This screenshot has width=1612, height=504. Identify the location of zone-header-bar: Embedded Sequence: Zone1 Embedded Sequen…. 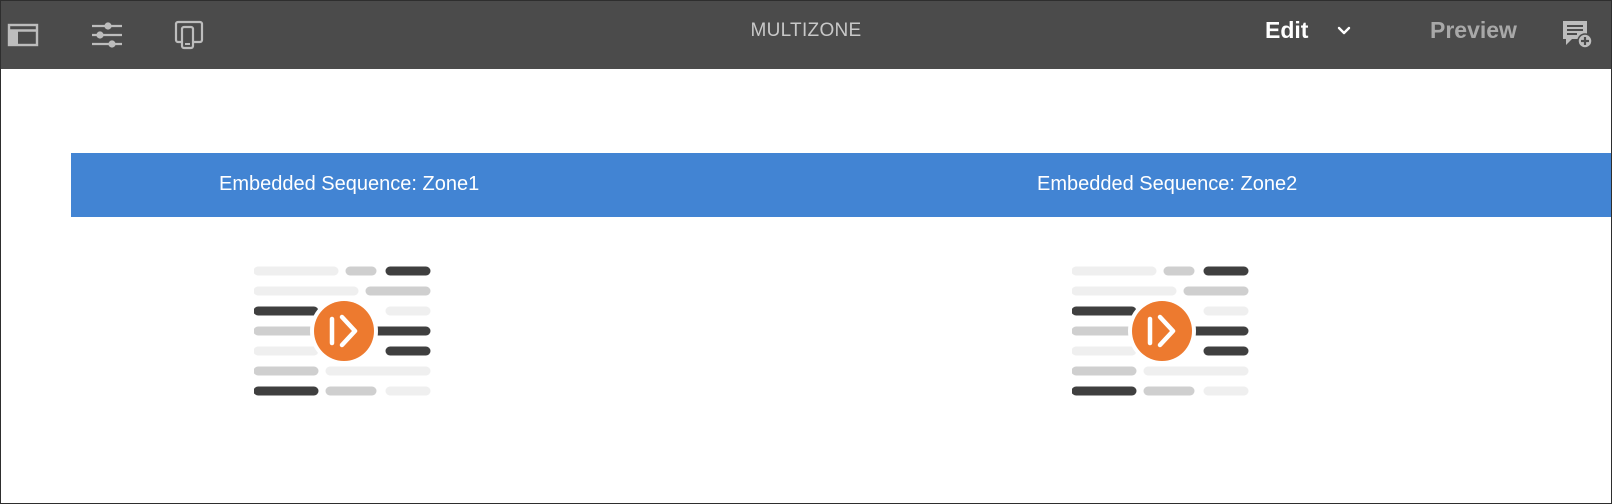
(841, 185).